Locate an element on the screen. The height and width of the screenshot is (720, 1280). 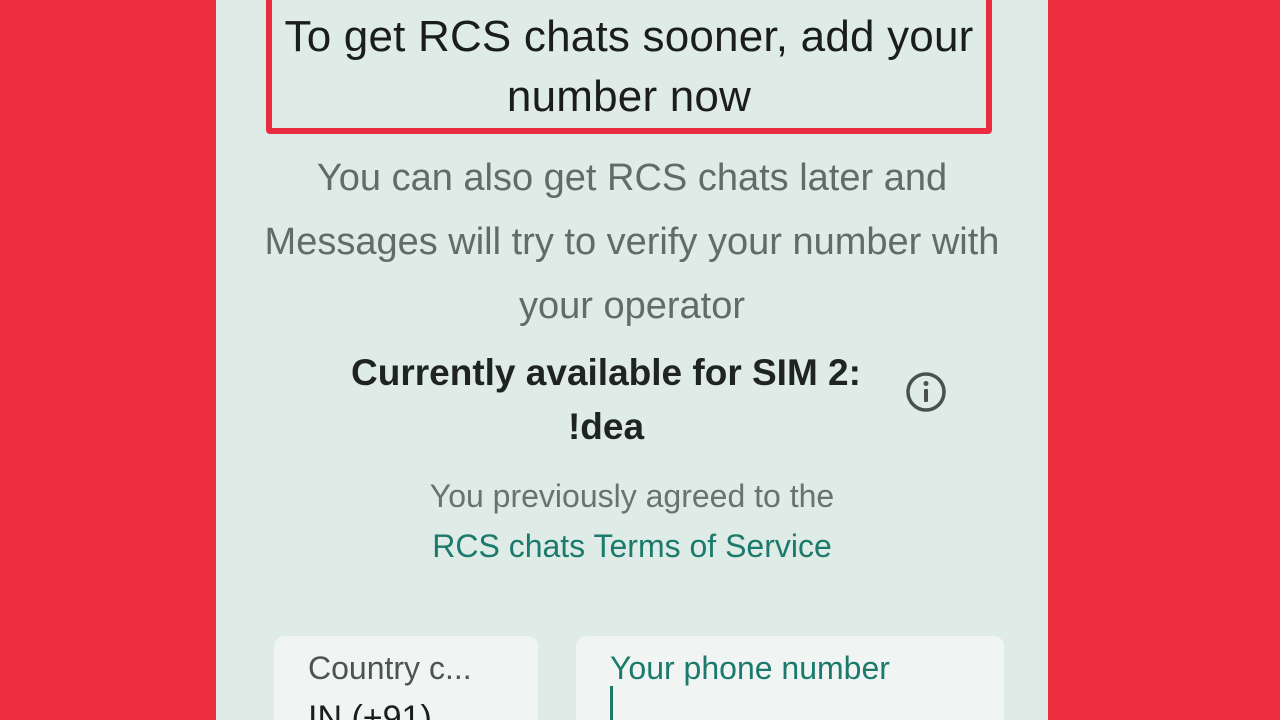
phone-number-input is located at coordinates (796, 706).